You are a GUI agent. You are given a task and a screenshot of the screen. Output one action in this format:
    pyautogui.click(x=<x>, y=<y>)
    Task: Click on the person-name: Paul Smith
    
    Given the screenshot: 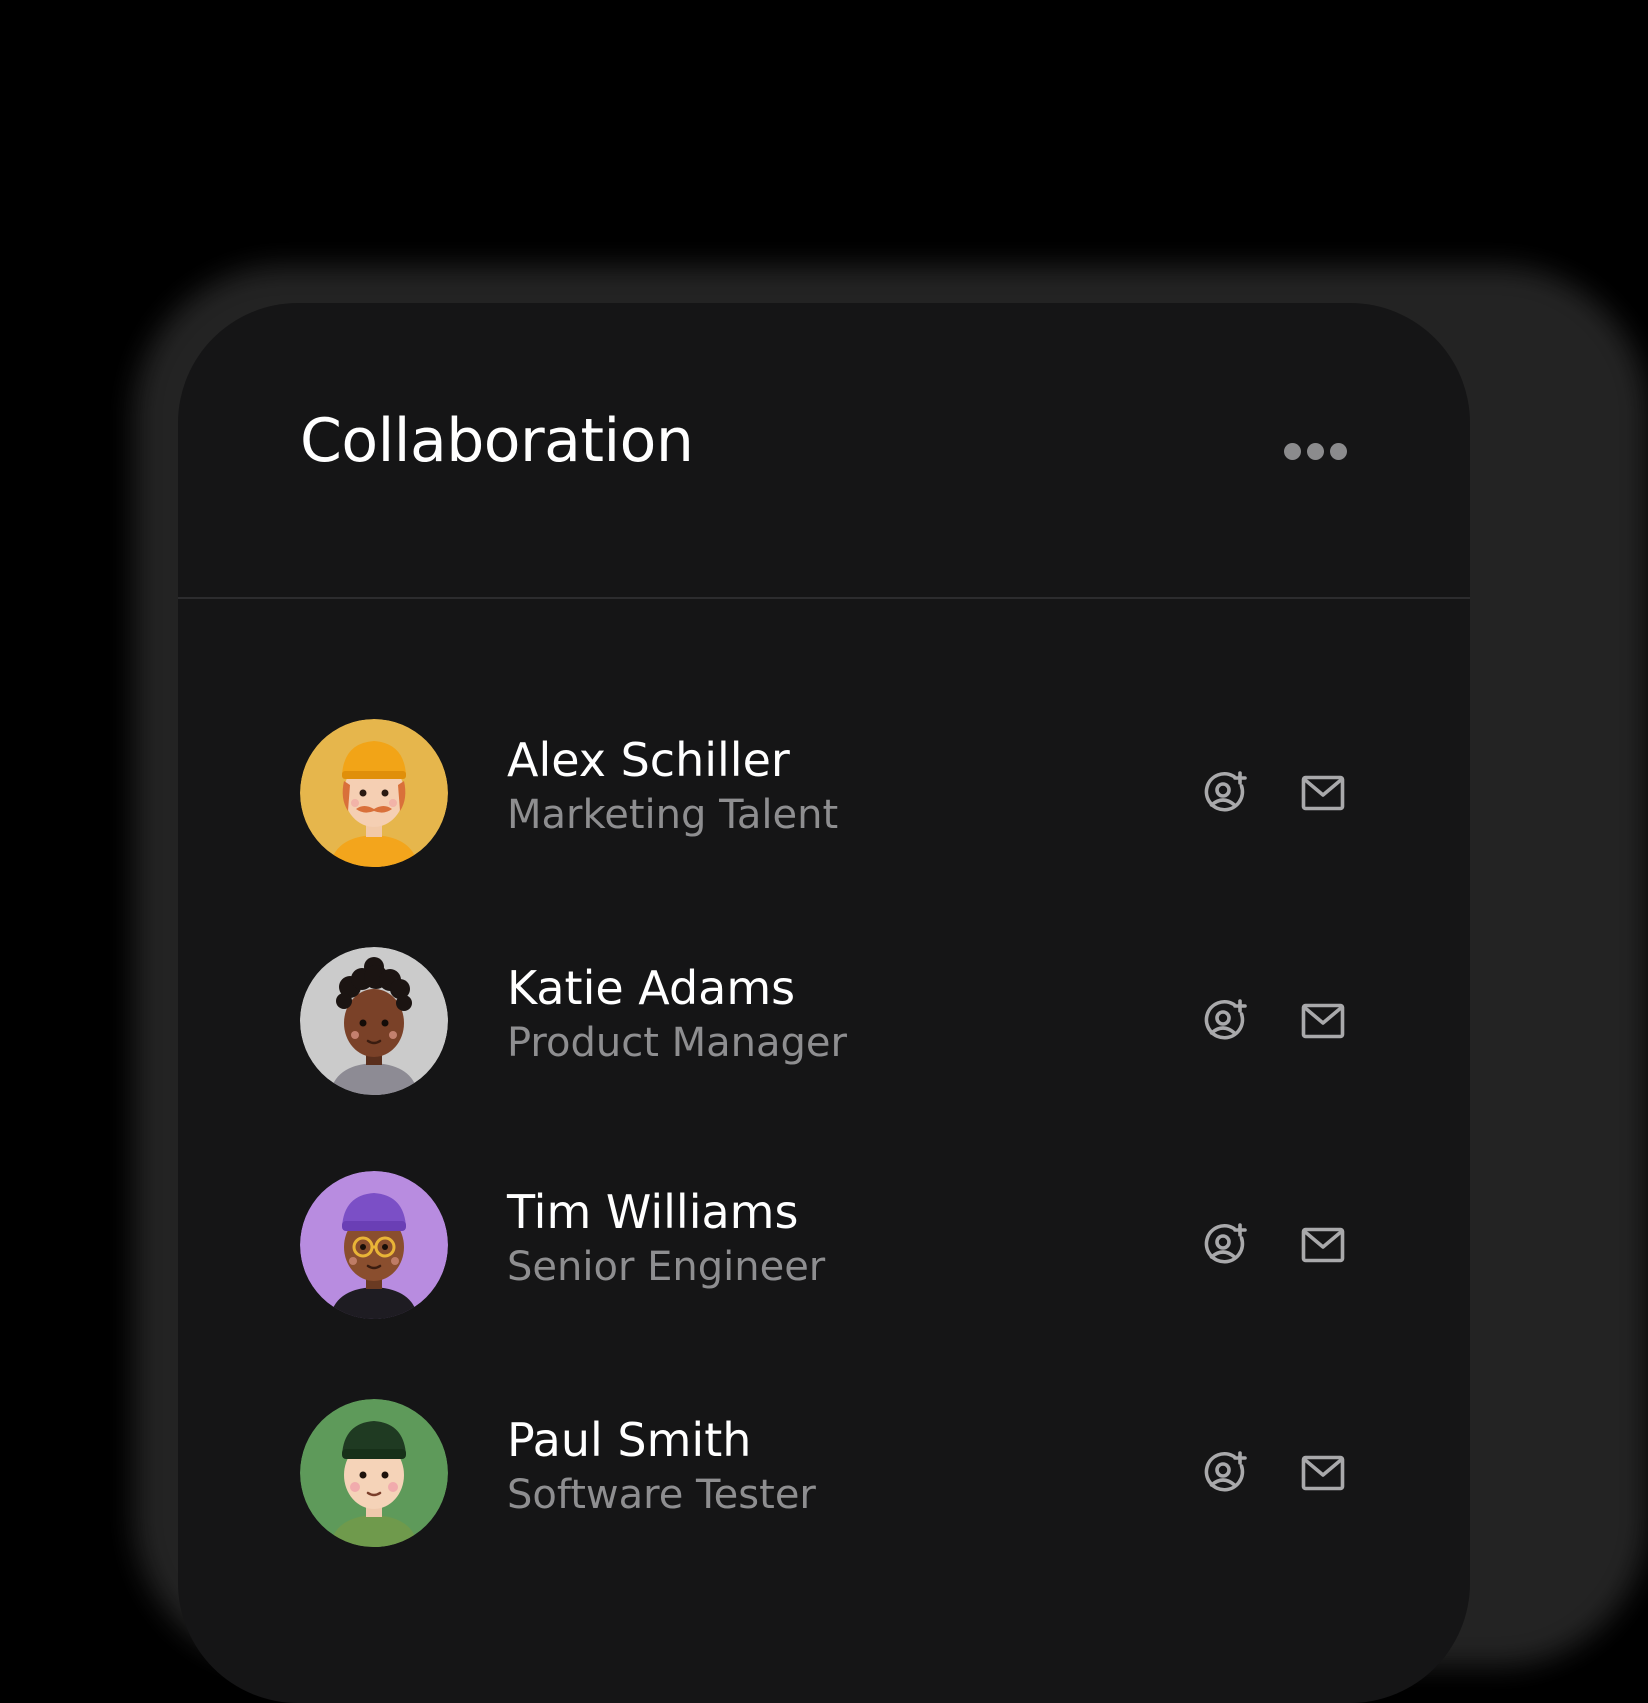 What is the action you would take?
    pyautogui.click(x=629, y=1440)
    